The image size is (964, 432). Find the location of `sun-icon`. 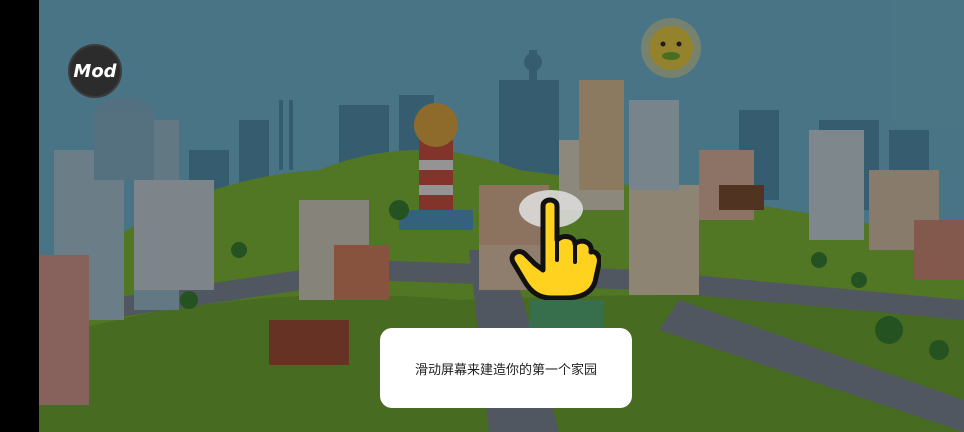

sun-icon is located at coordinates (671, 48).